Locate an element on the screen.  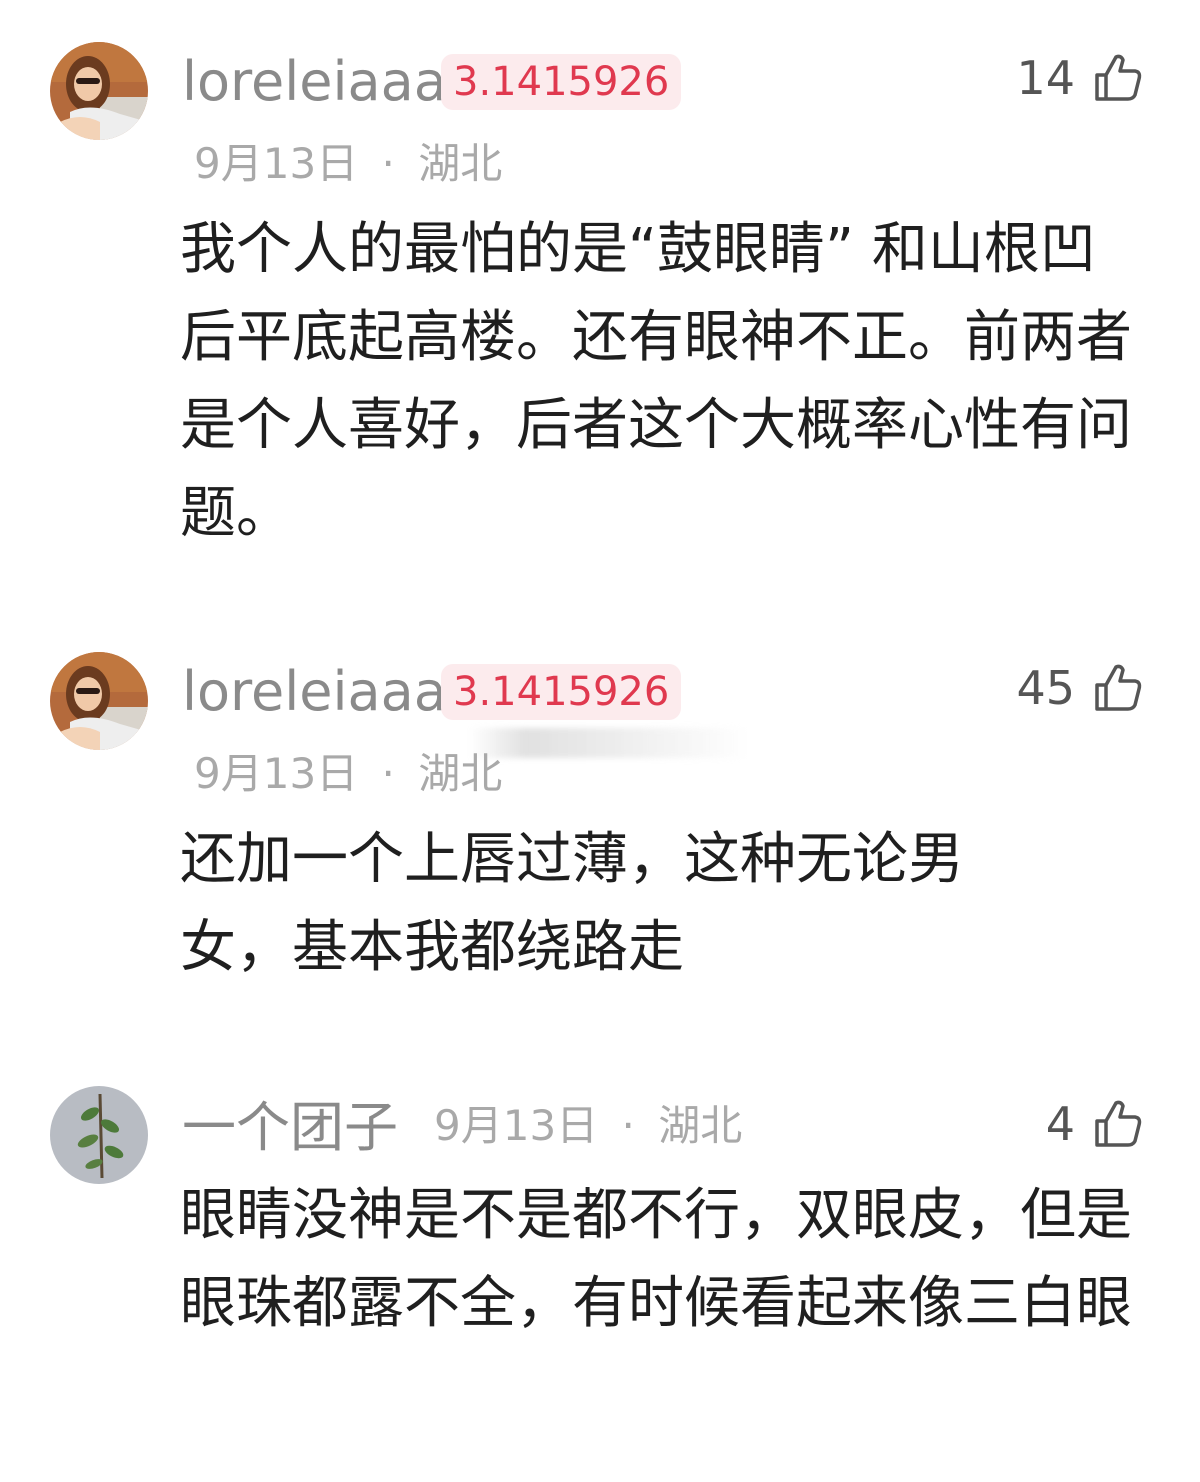
comment-text: 眼睛没神是不是都不行，双眼皮，但是眼珠都露不全，有时候看起来像三白眼 is located at coordinates (656, 1259).